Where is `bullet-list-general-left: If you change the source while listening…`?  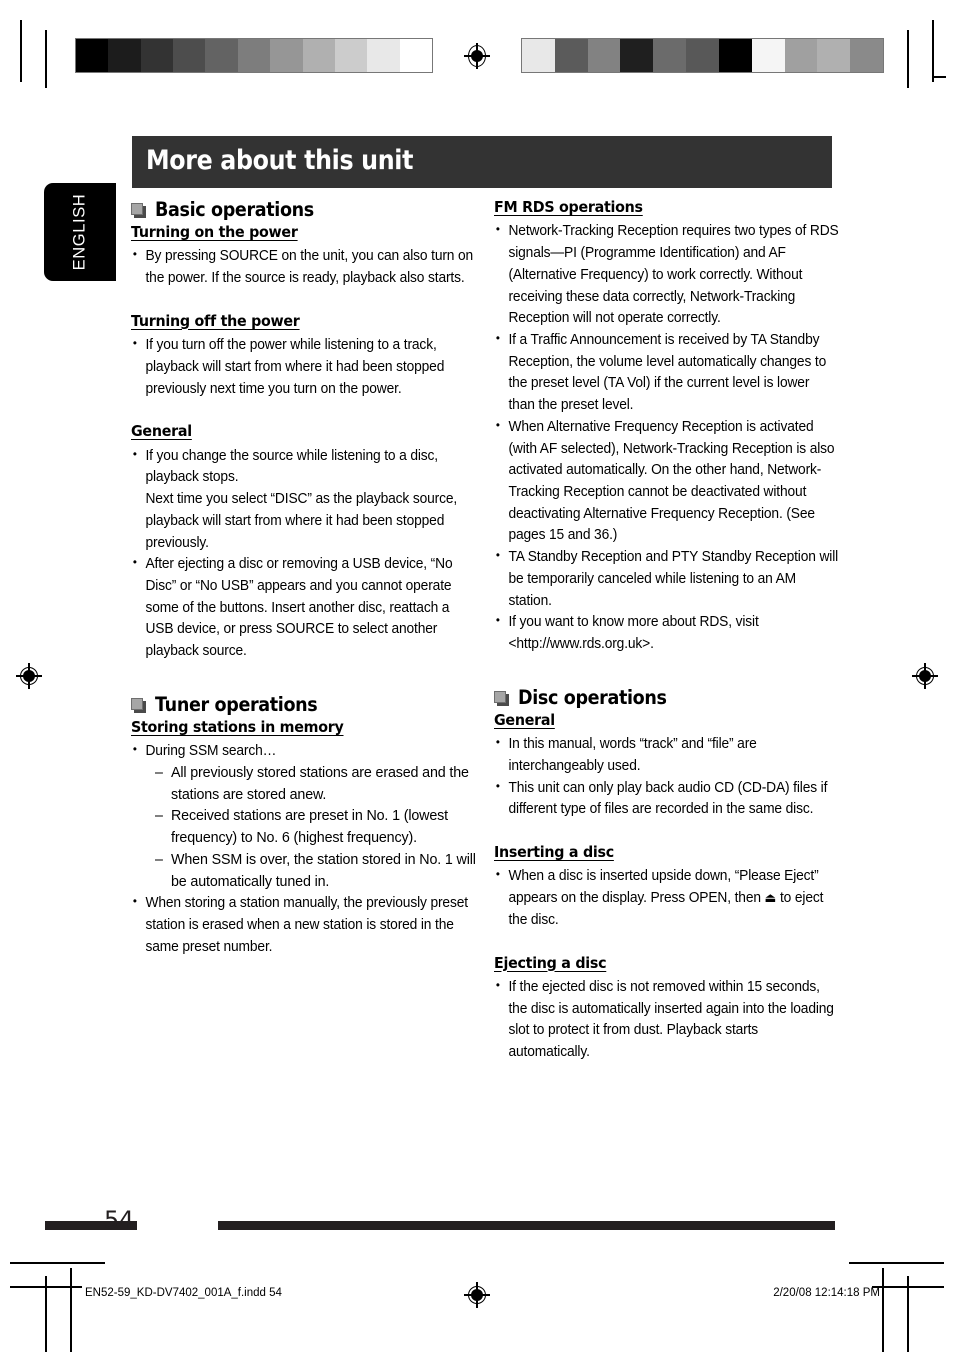
bullet-list-general-left: If you change the source while listening… is located at coordinates (303, 554).